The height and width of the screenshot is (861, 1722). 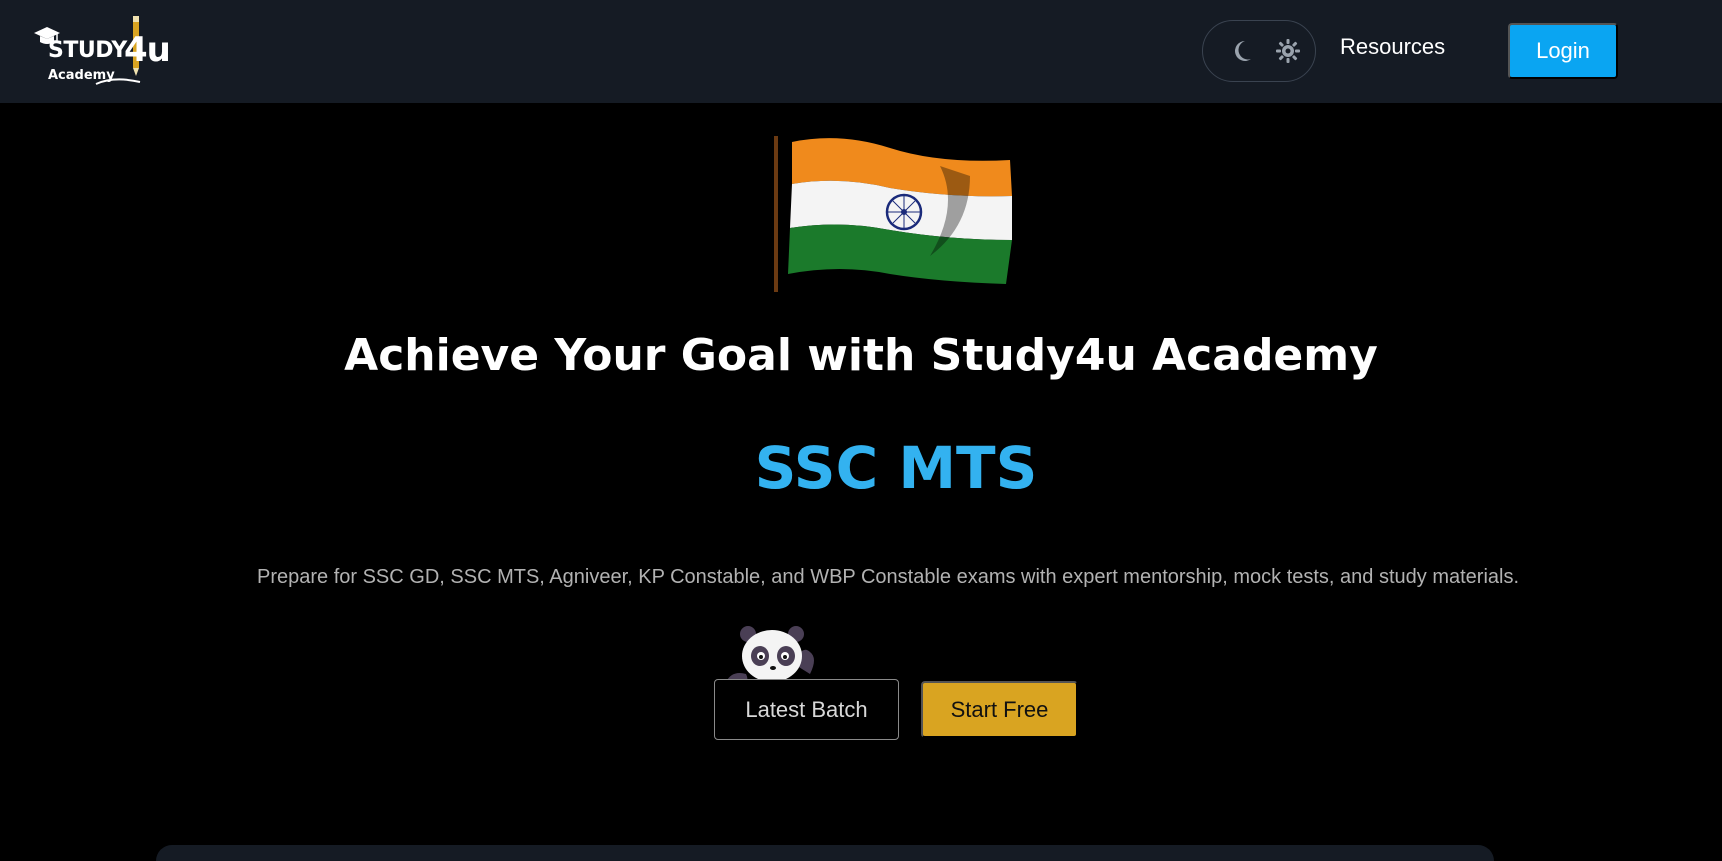 I want to click on hero-headline: Achieve Your Goal with Study4u Academy, so click(x=861, y=355).